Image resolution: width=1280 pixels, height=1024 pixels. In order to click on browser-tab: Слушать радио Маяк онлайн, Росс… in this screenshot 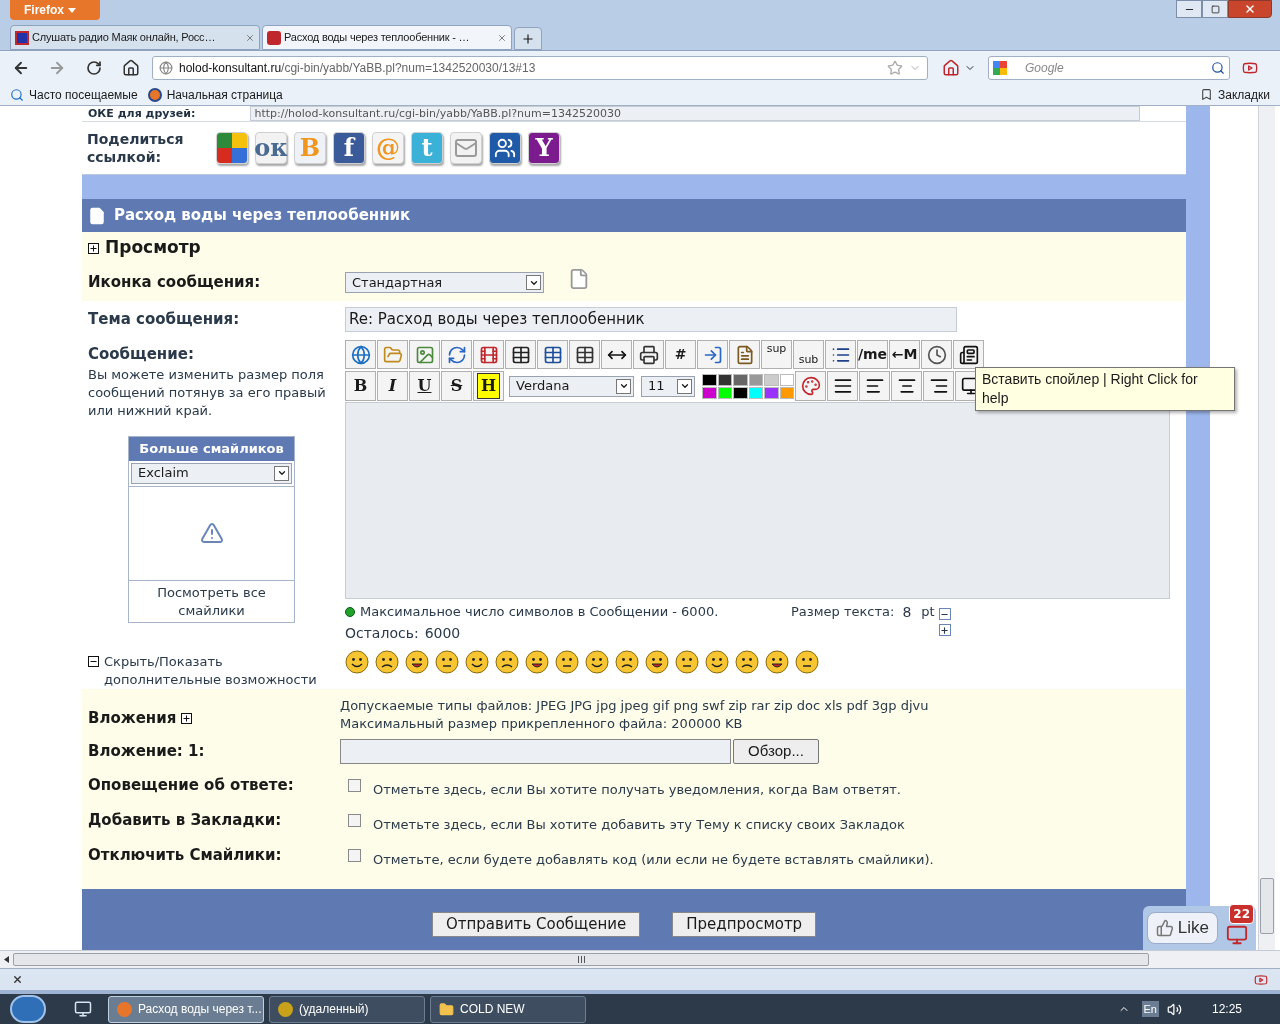, I will do `click(135, 37)`.